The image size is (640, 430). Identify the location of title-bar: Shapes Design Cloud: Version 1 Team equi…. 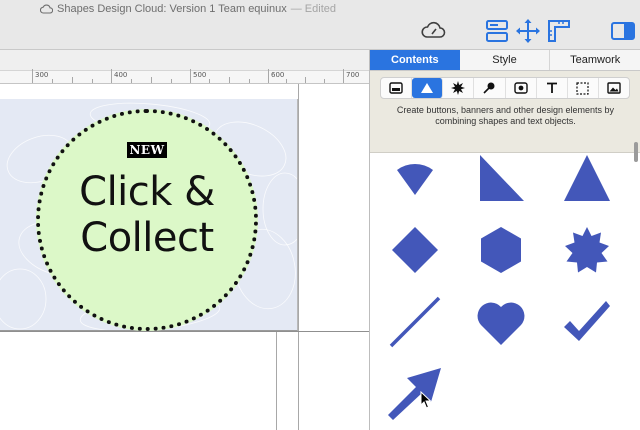
(320, 25).